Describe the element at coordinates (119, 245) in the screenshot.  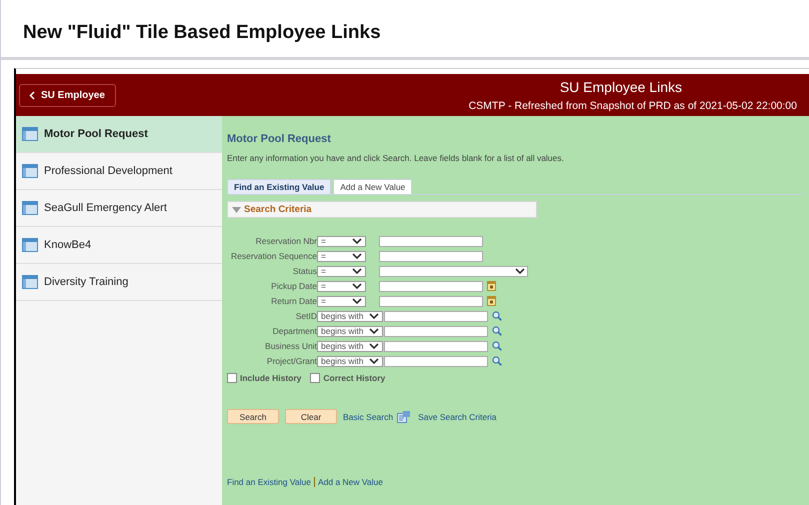
I see `sidebar-item: KnowBe4` at that location.